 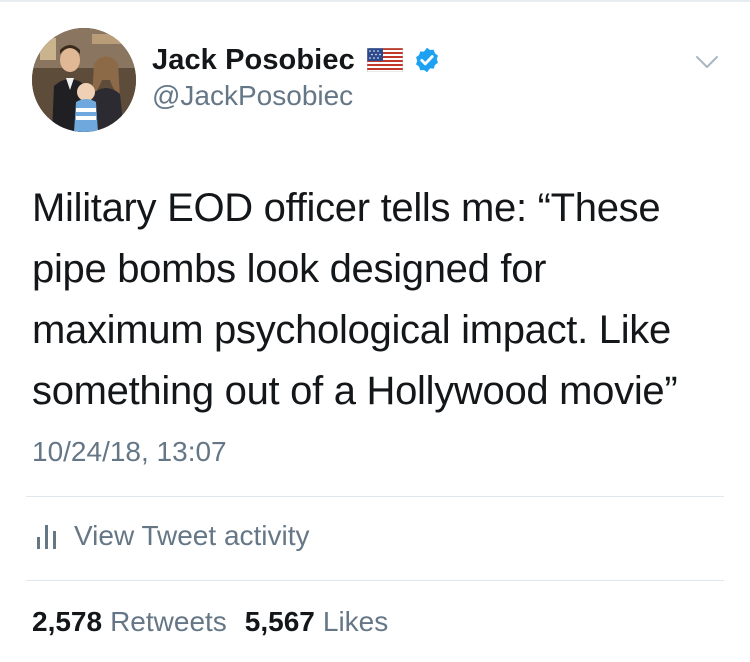 I want to click on likes-label: Likes, so click(x=355, y=621).